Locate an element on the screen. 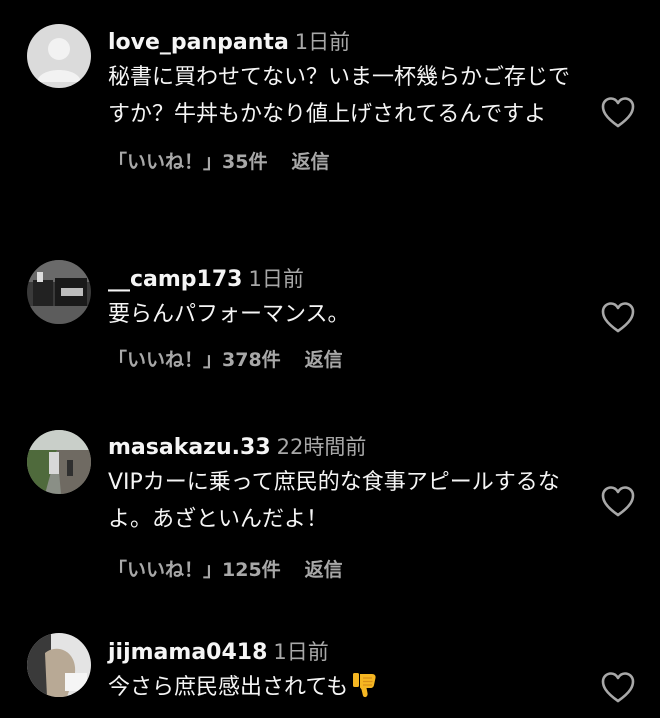 Image resolution: width=660 pixels, height=718 pixels. thumbs-down-icon is located at coordinates (365, 691).